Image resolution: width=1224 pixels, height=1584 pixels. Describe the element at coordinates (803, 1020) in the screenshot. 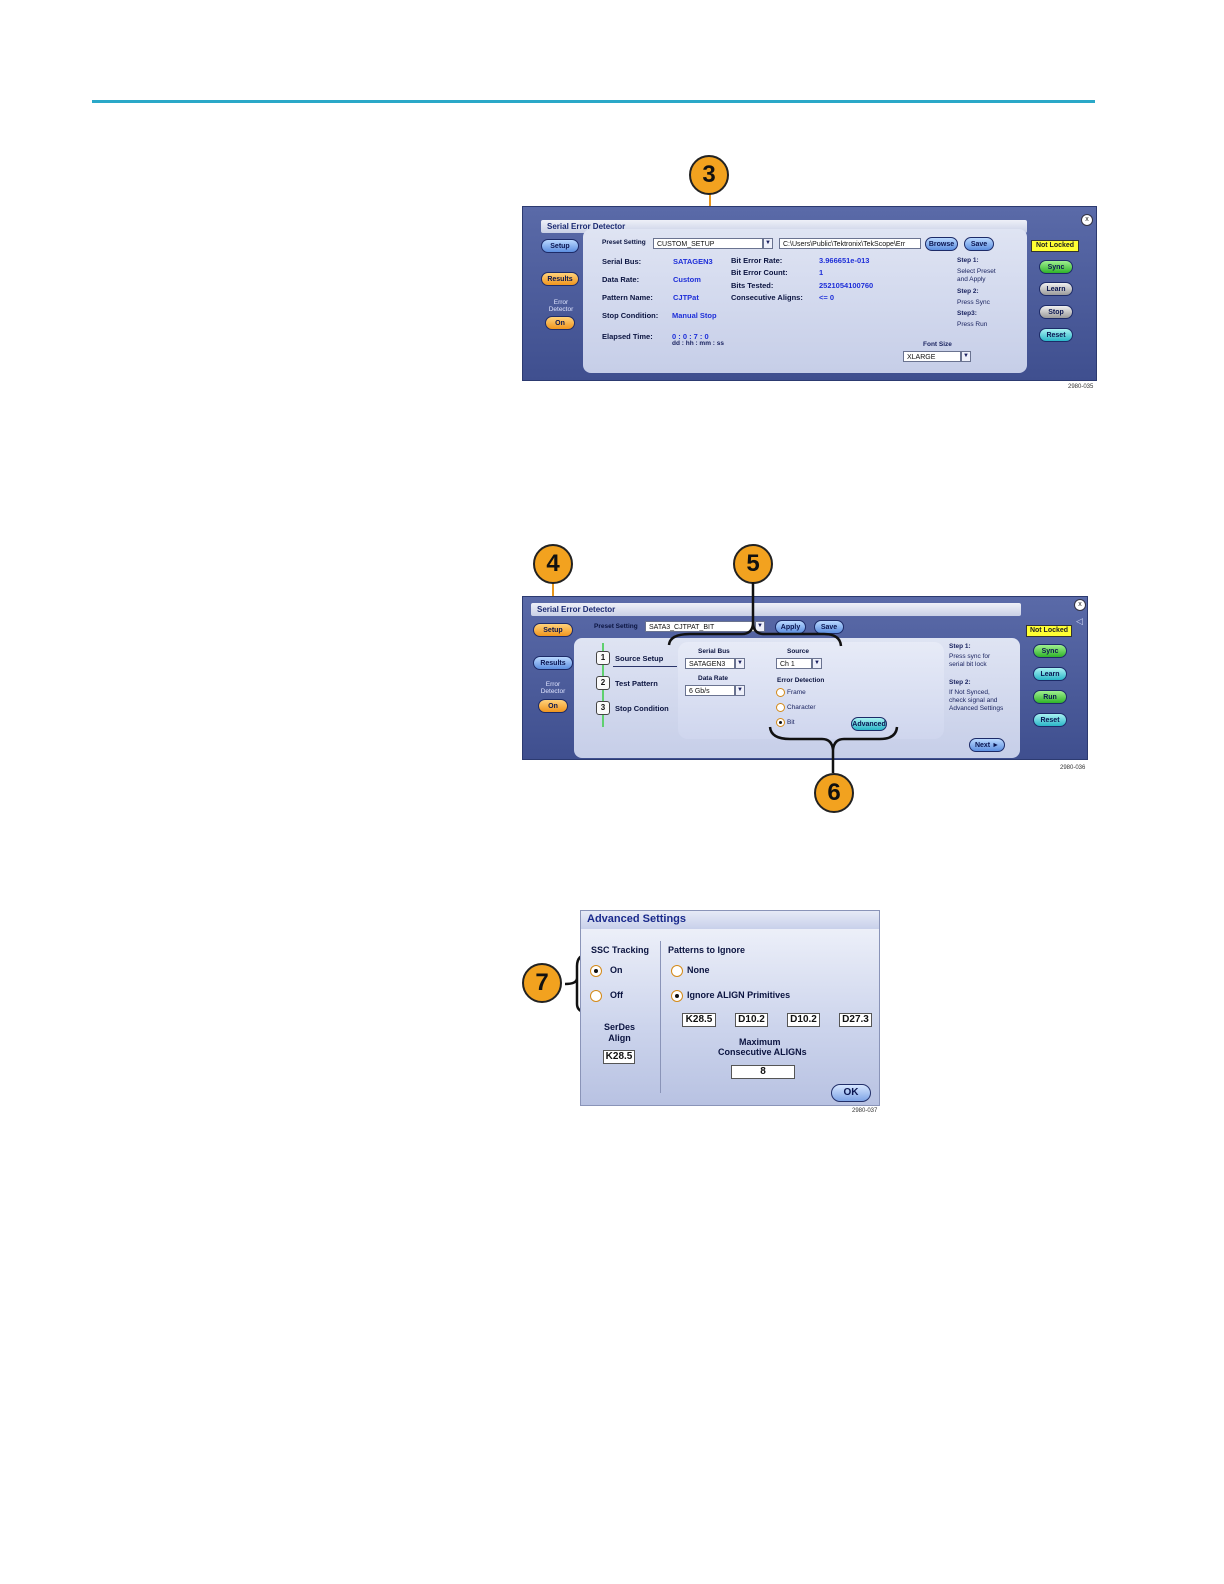

I see `align-char-3: D10.2` at that location.